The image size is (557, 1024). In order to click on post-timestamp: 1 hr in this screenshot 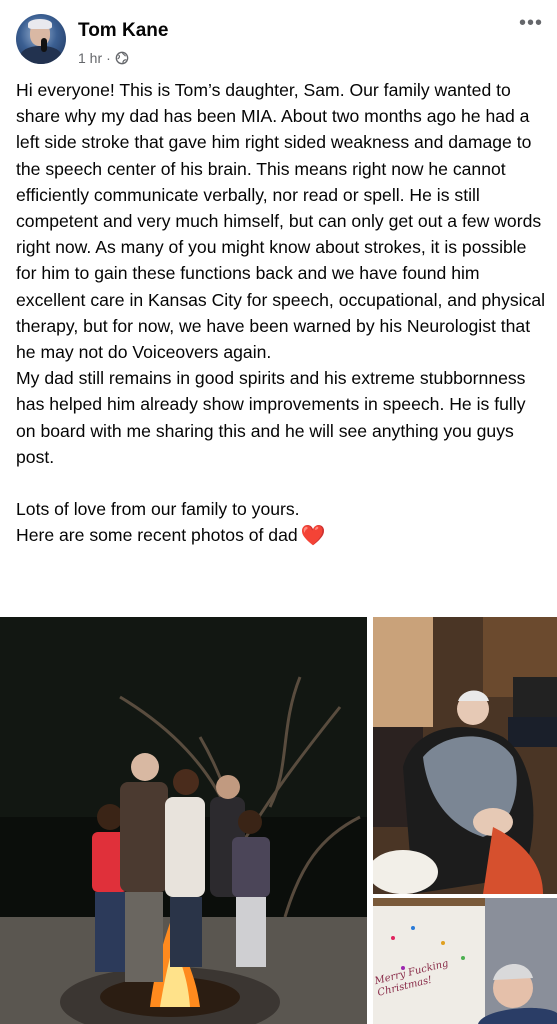, I will do `click(90, 58)`.